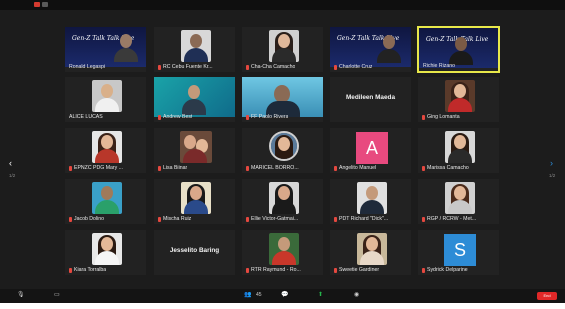 This screenshot has height=309, width=565. I want to click on participant-tile: Sweetie Gardiner, so click(370, 252).